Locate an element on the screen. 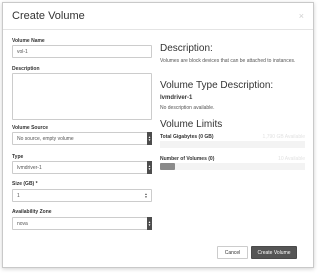 The image size is (320, 274). volume-name-value: vol-1 is located at coordinates (22, 51).